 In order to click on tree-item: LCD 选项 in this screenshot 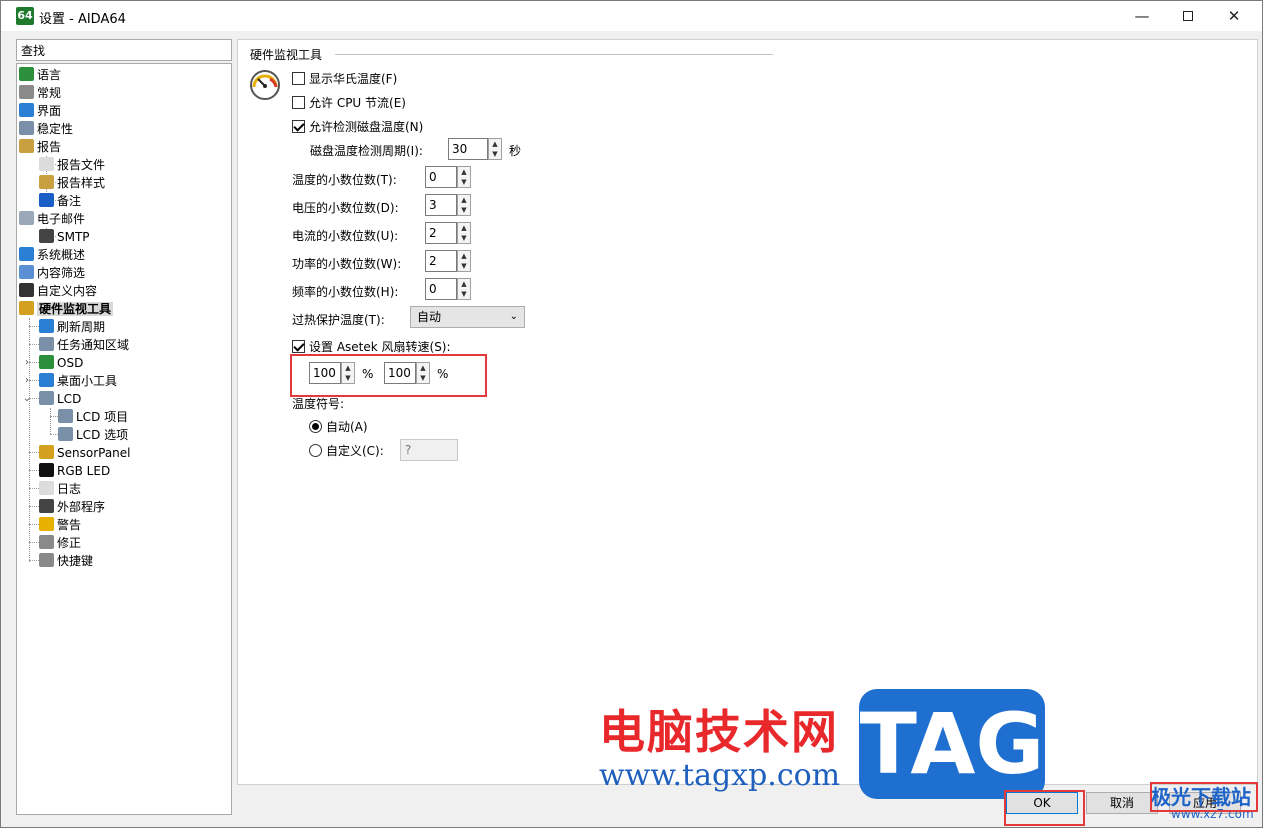, I will do `click(93, 435)`.